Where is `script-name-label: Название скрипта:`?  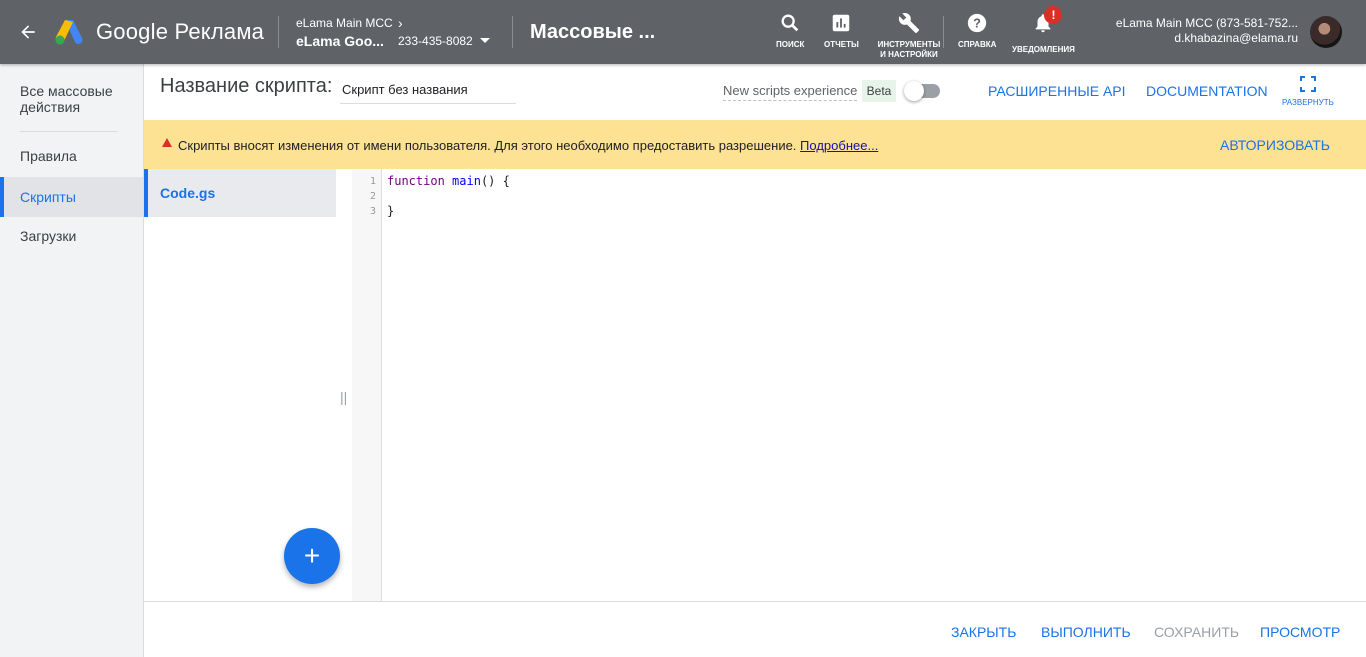
script-name-label: Название скрипта: is located at coordinates (246, 86).